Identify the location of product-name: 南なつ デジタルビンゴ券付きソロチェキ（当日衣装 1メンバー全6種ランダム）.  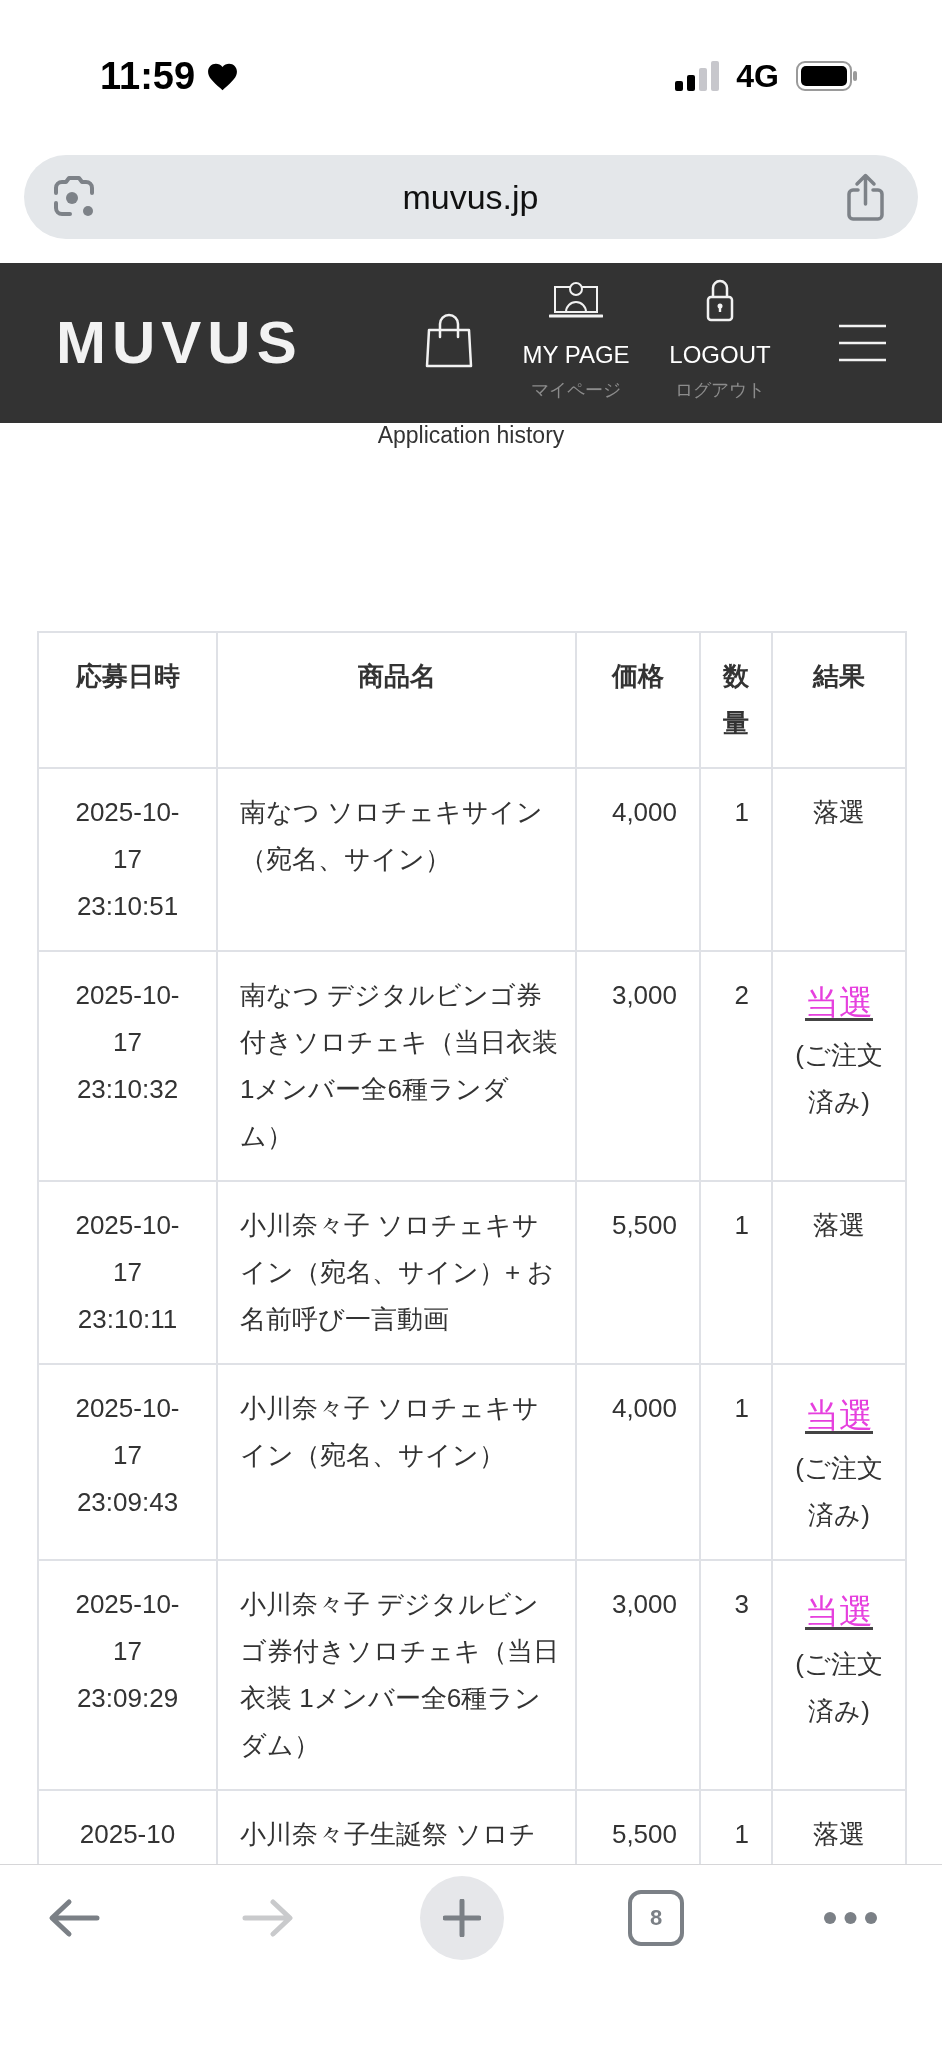
(399, 1066).